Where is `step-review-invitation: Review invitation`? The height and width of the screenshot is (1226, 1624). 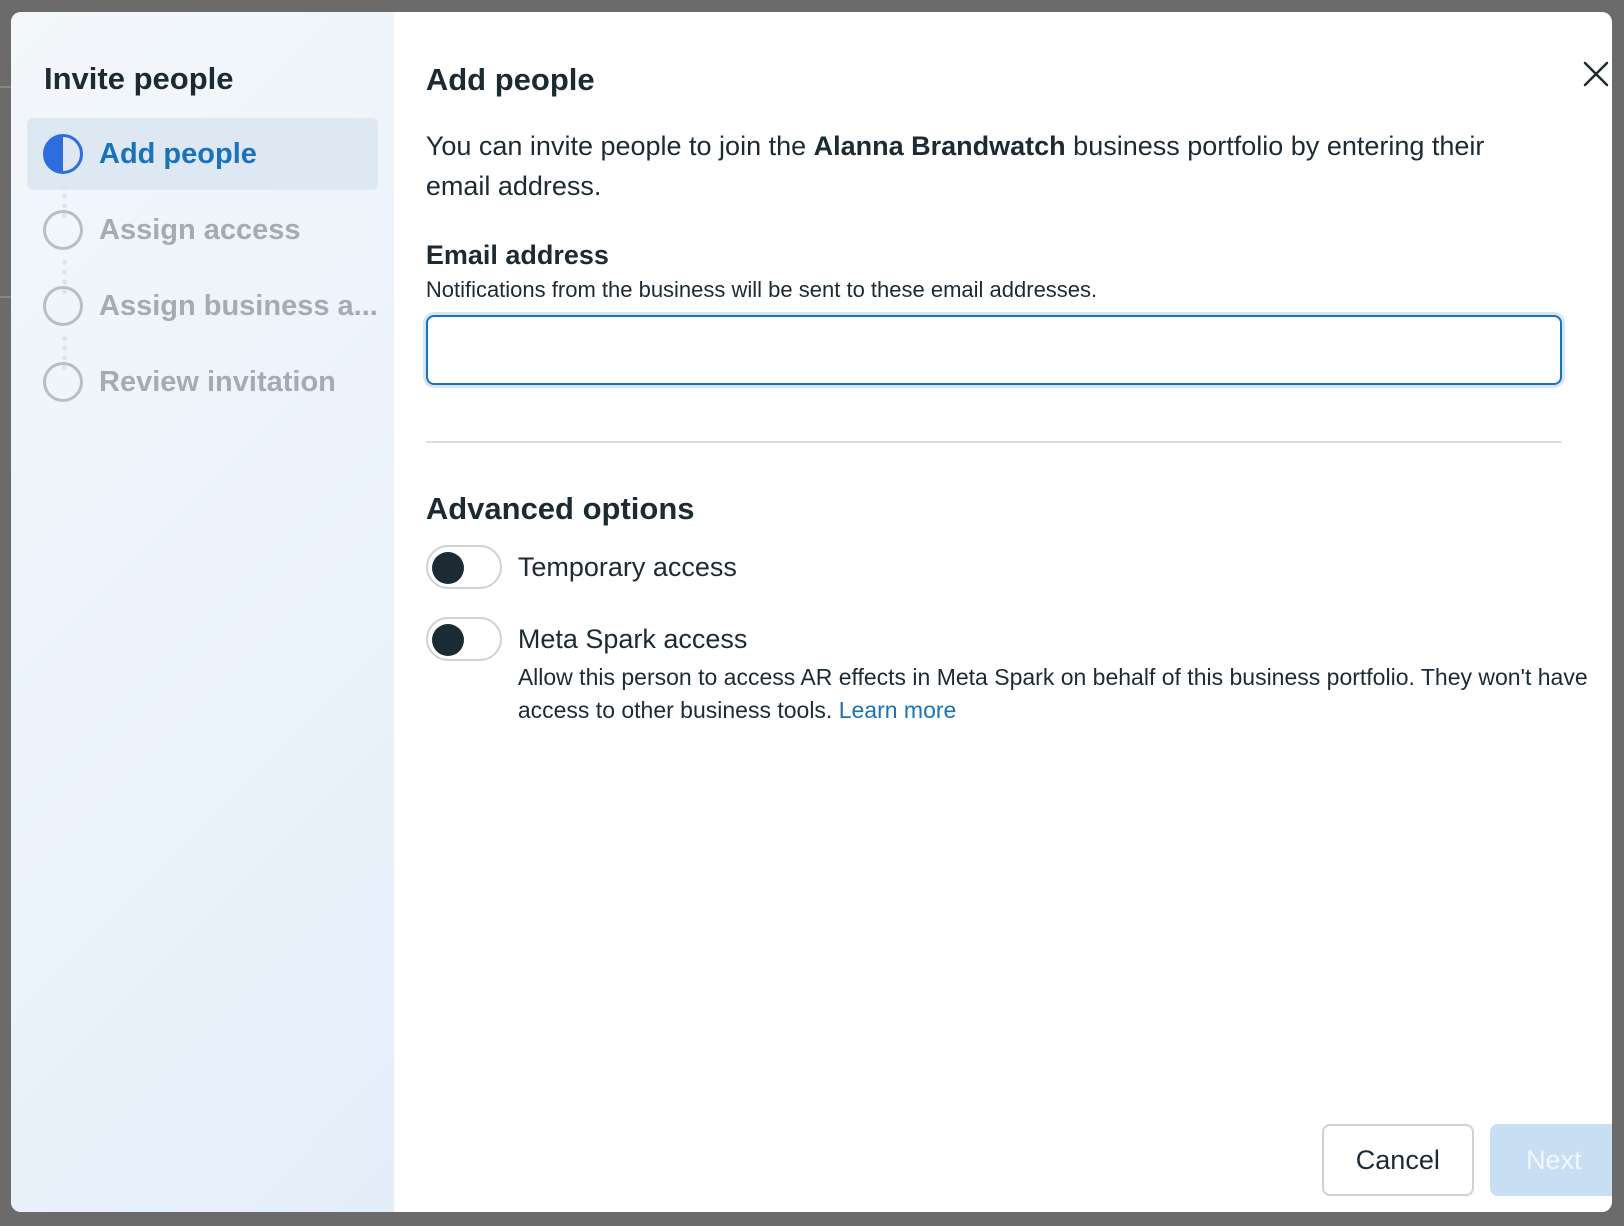
step-review-invitation: Review invitation is located at coordinates (202, 382).